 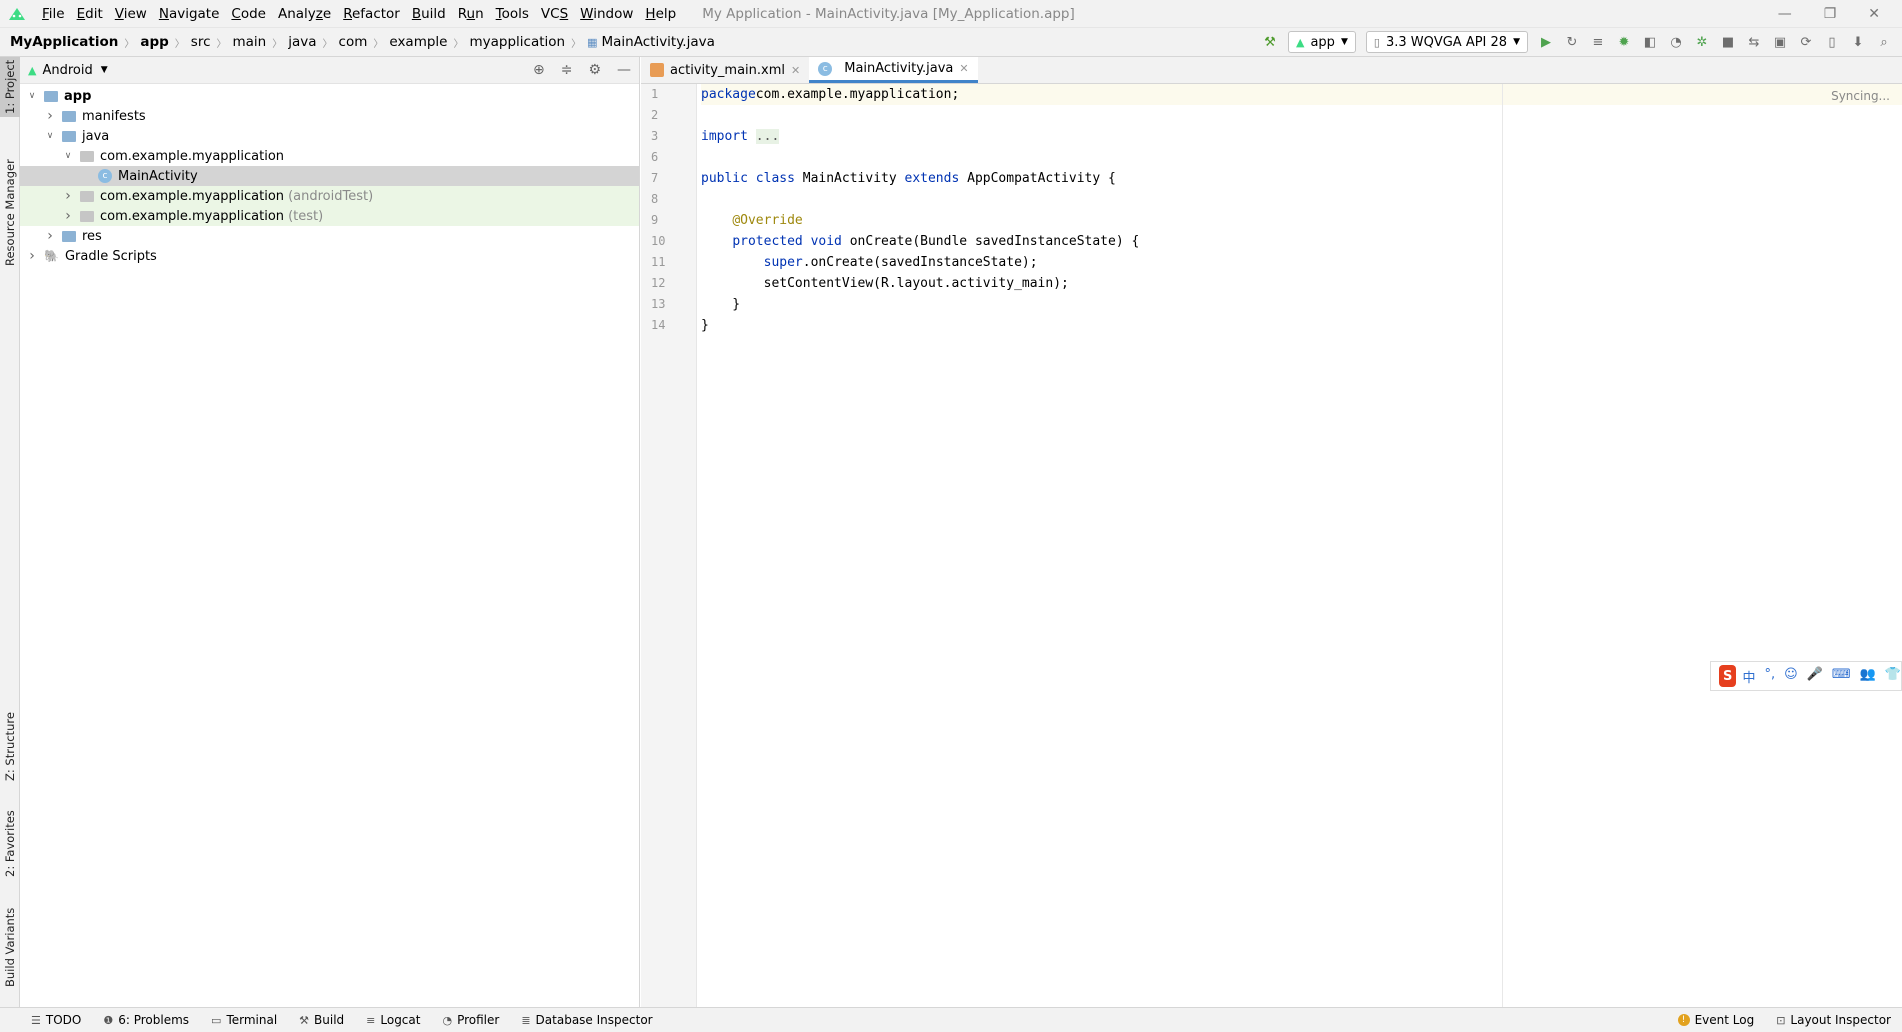 What do you see at coordinates (1650, 42) in the screenshot?
I see `coverage-icon: ◧` at bounding box center [1650, 42].